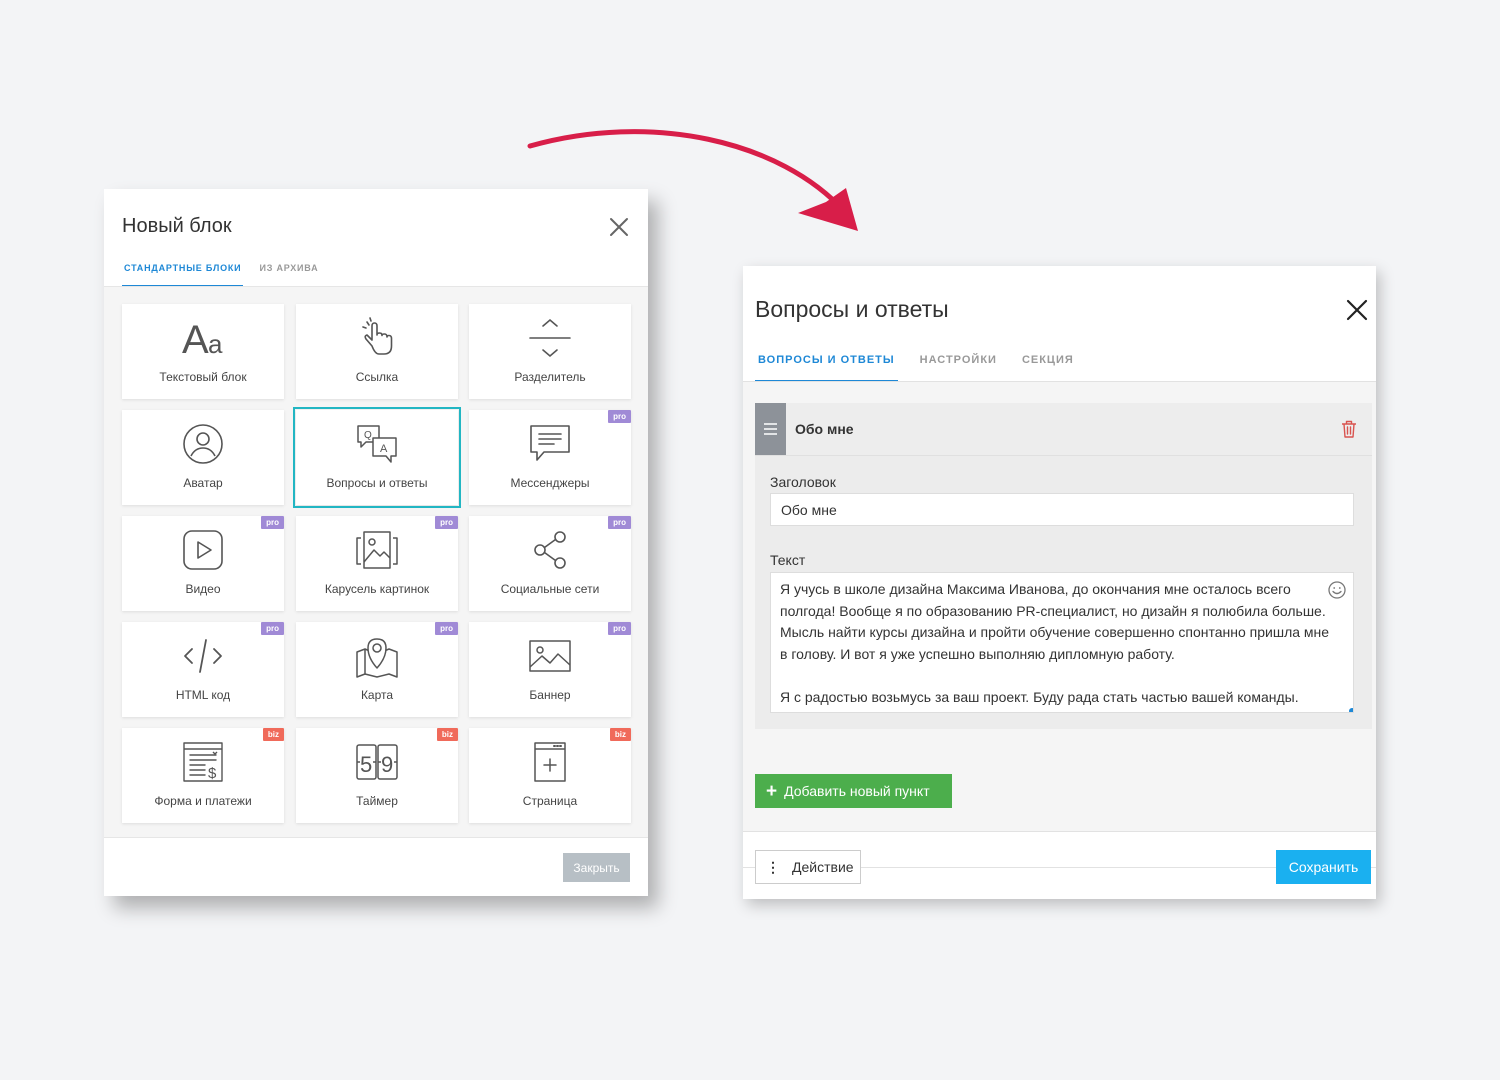 The height and width of the screenshot is (1080, 1500). What do you see at coordinates (826, 367) in the screenshot?
I see `tab-qa: ВОПРОСЫ И ОТВЕТЫ` at bounding box center [826, 367].